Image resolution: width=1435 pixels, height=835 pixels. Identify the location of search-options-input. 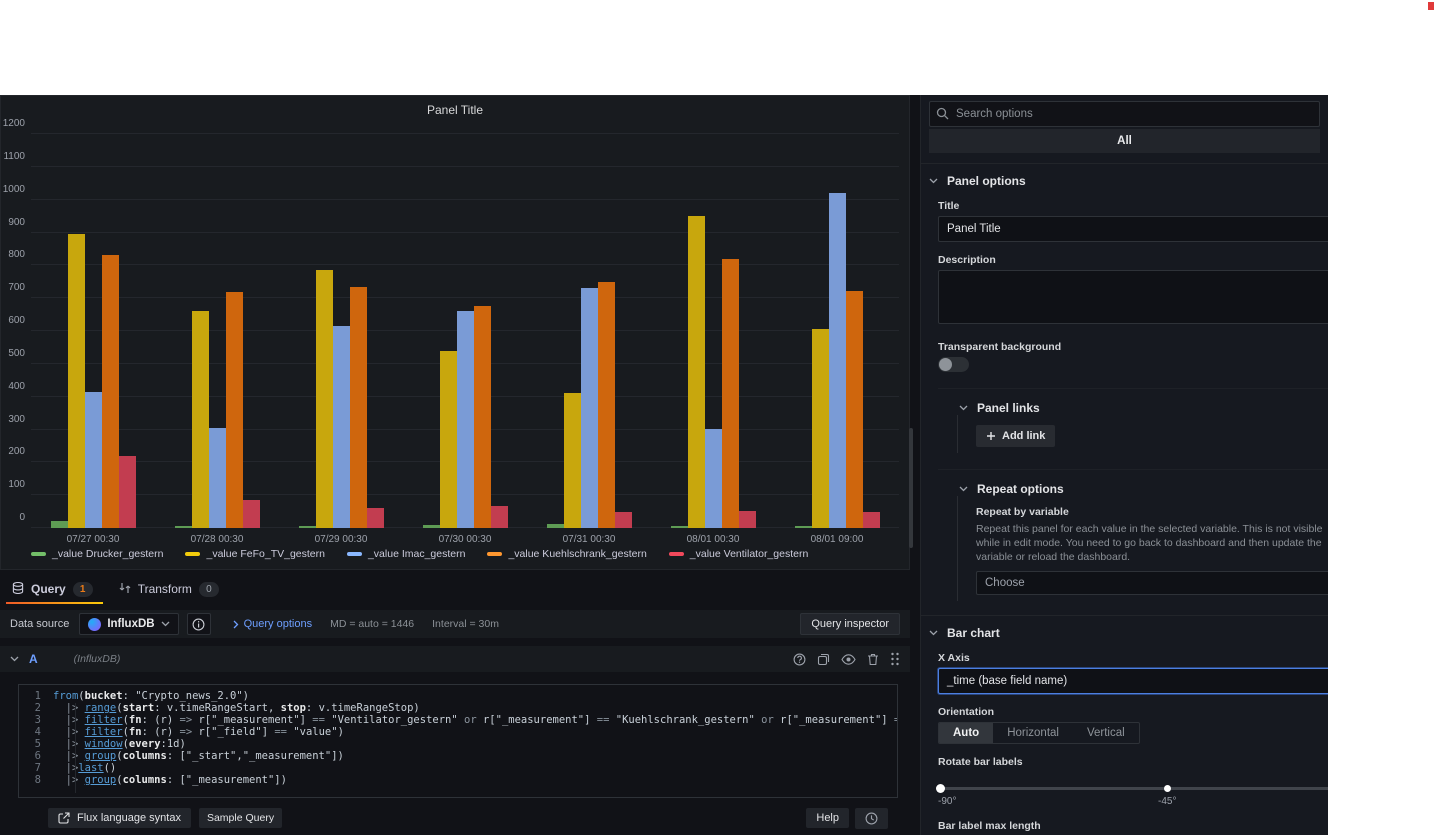
(1124, 114).